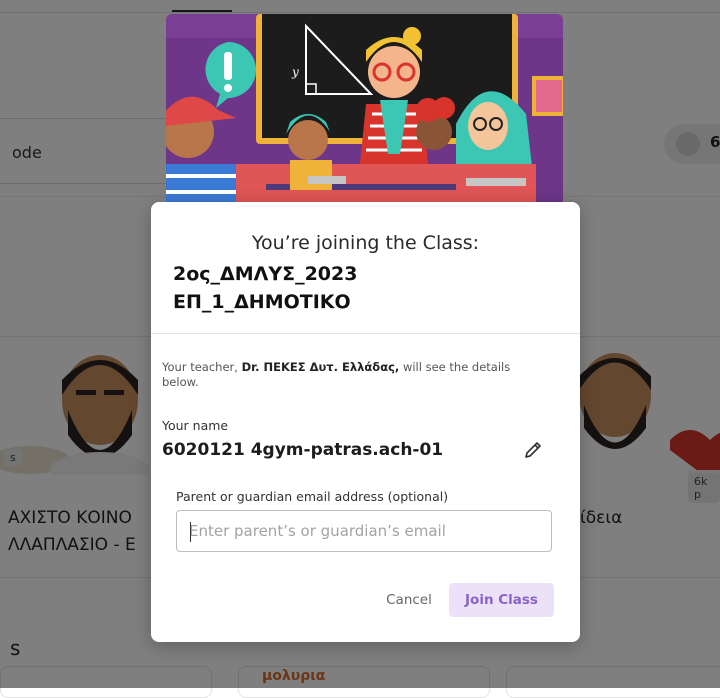  I want to click on modal-divider, so click(365, 333).